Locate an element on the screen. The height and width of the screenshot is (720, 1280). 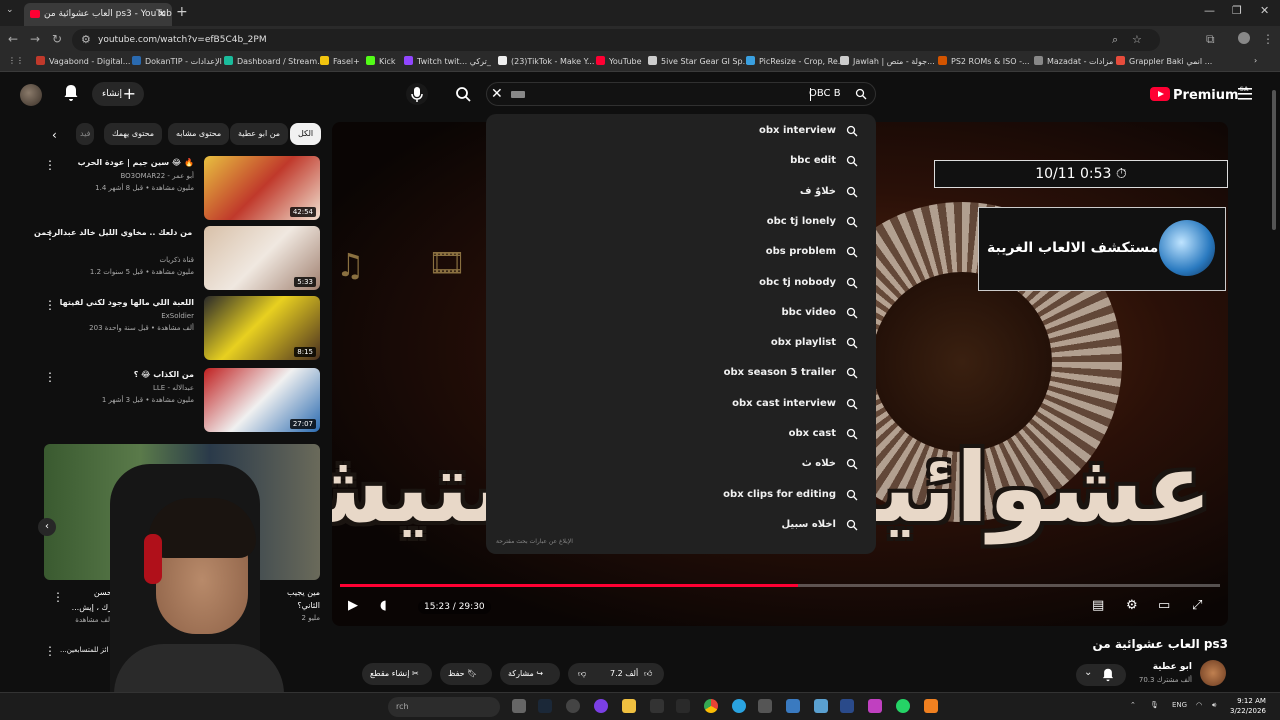
task-view-icon is located at coordinates (519, 706).